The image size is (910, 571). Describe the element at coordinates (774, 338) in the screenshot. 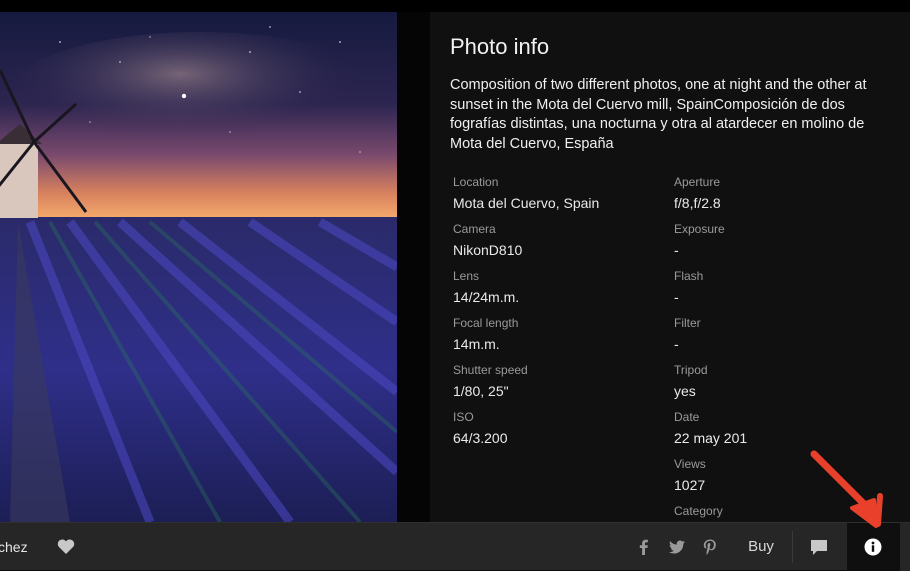

I see `meta-filter: Filter -` at that location.